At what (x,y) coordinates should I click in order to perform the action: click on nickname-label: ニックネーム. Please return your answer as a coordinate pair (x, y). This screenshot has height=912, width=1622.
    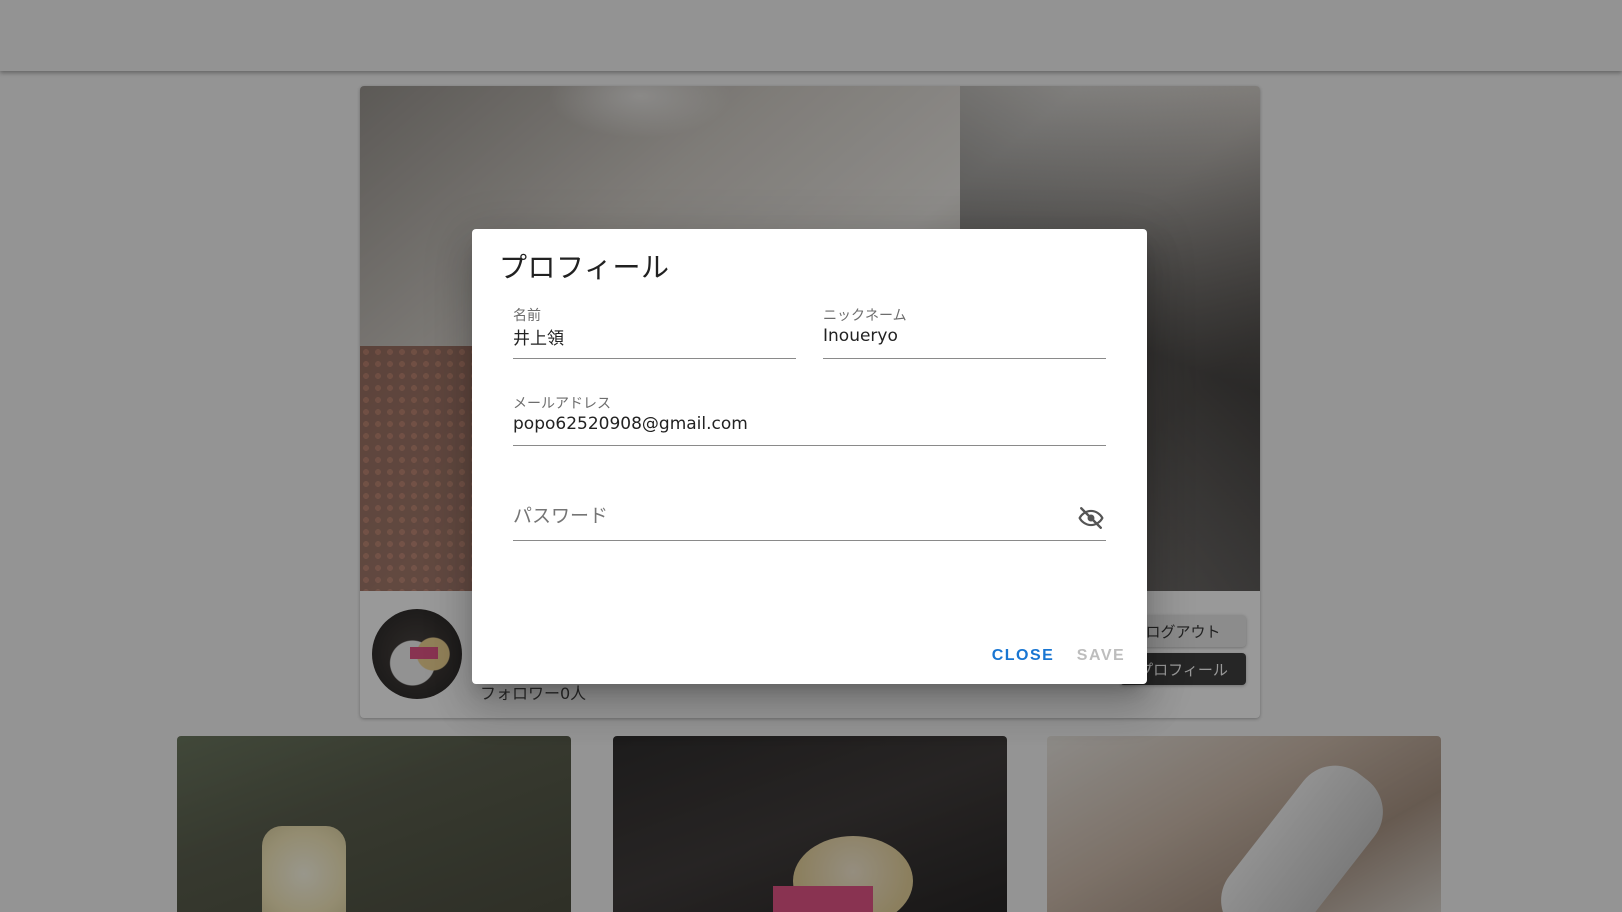
    Looking at the image, I should click on (865, 316).